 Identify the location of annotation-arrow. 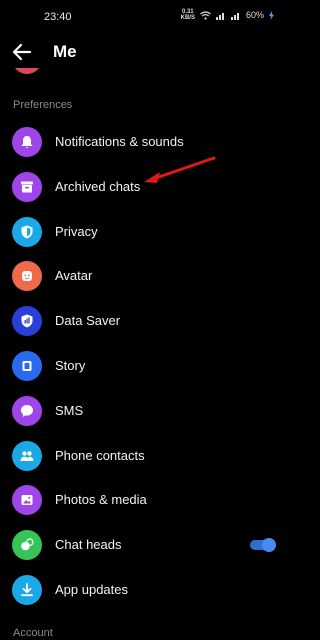
(180, 169).